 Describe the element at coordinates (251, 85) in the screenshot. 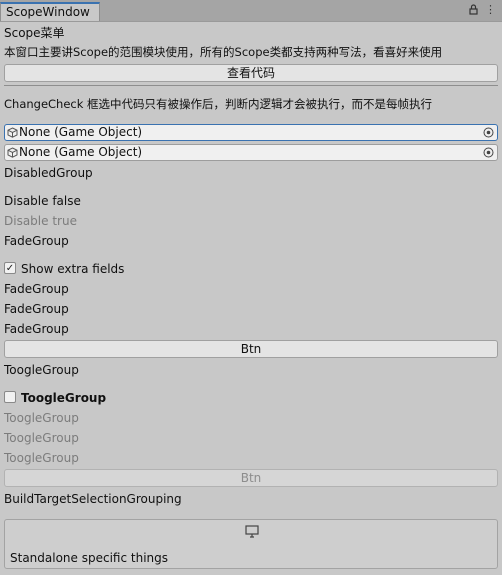

I see `divider` at that location.